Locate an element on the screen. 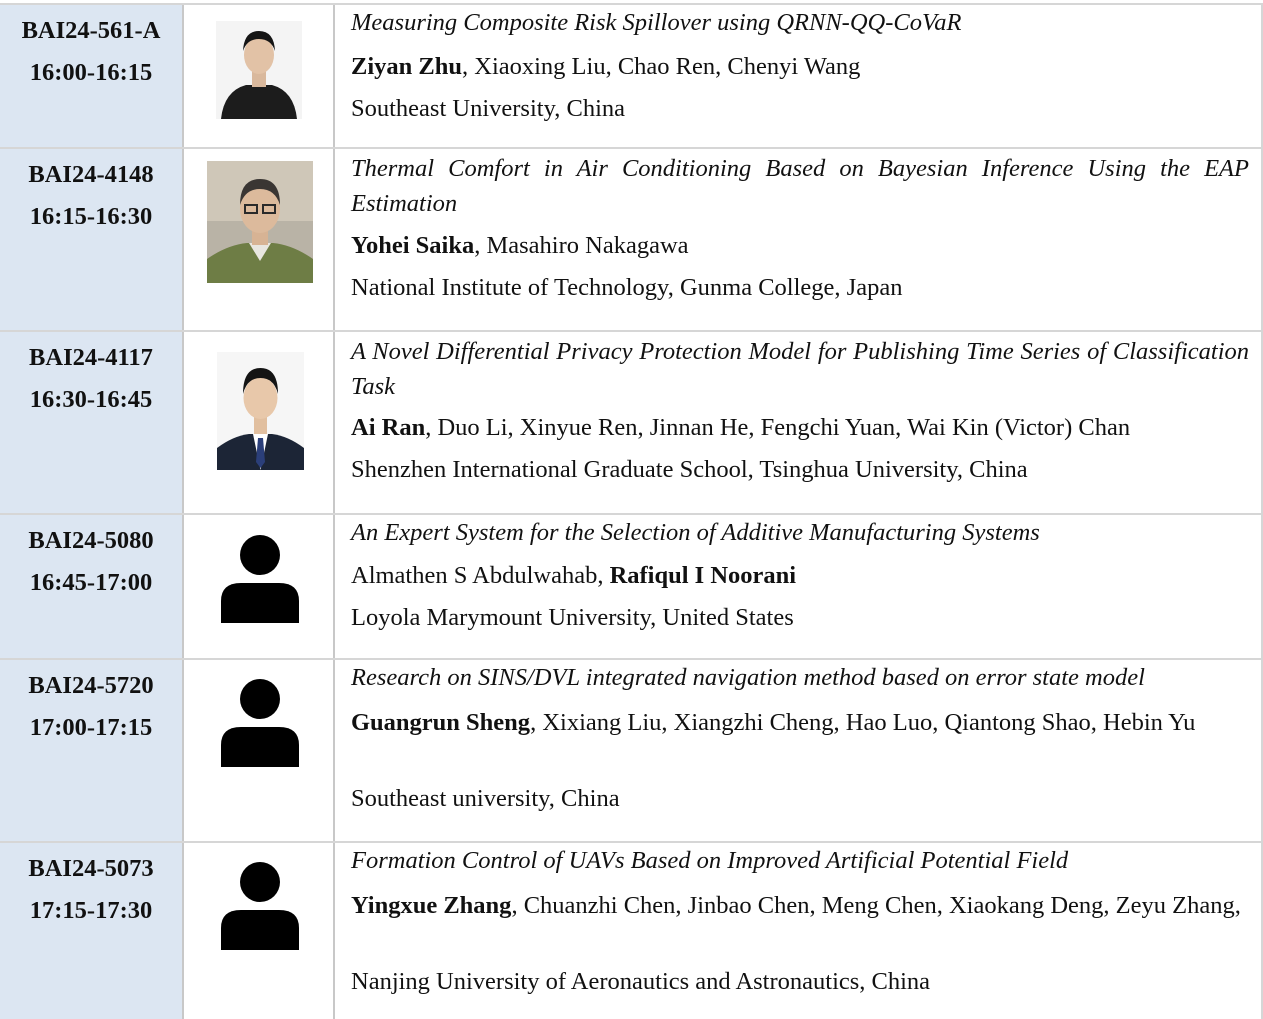  paper-code: BAI24-5720 is located at coordinates (91, 685).